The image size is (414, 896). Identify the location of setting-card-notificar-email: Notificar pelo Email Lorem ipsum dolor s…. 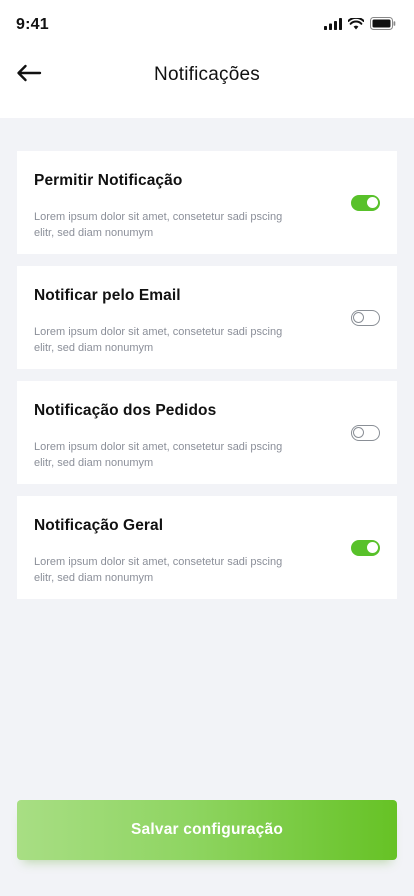
(207, 317).